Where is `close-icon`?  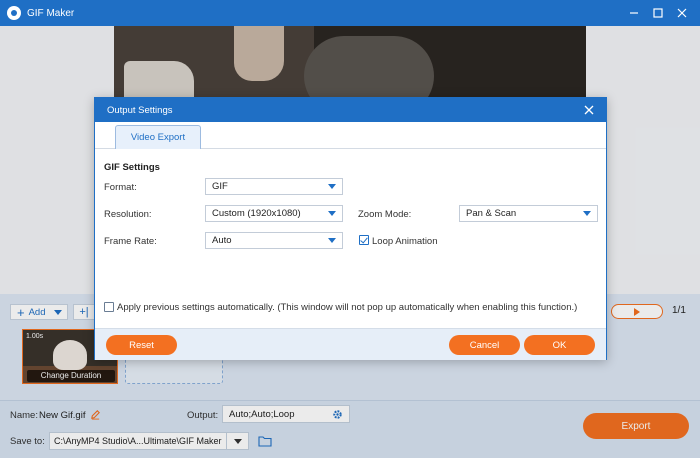
close-icon is located at coordinates (682, 13).